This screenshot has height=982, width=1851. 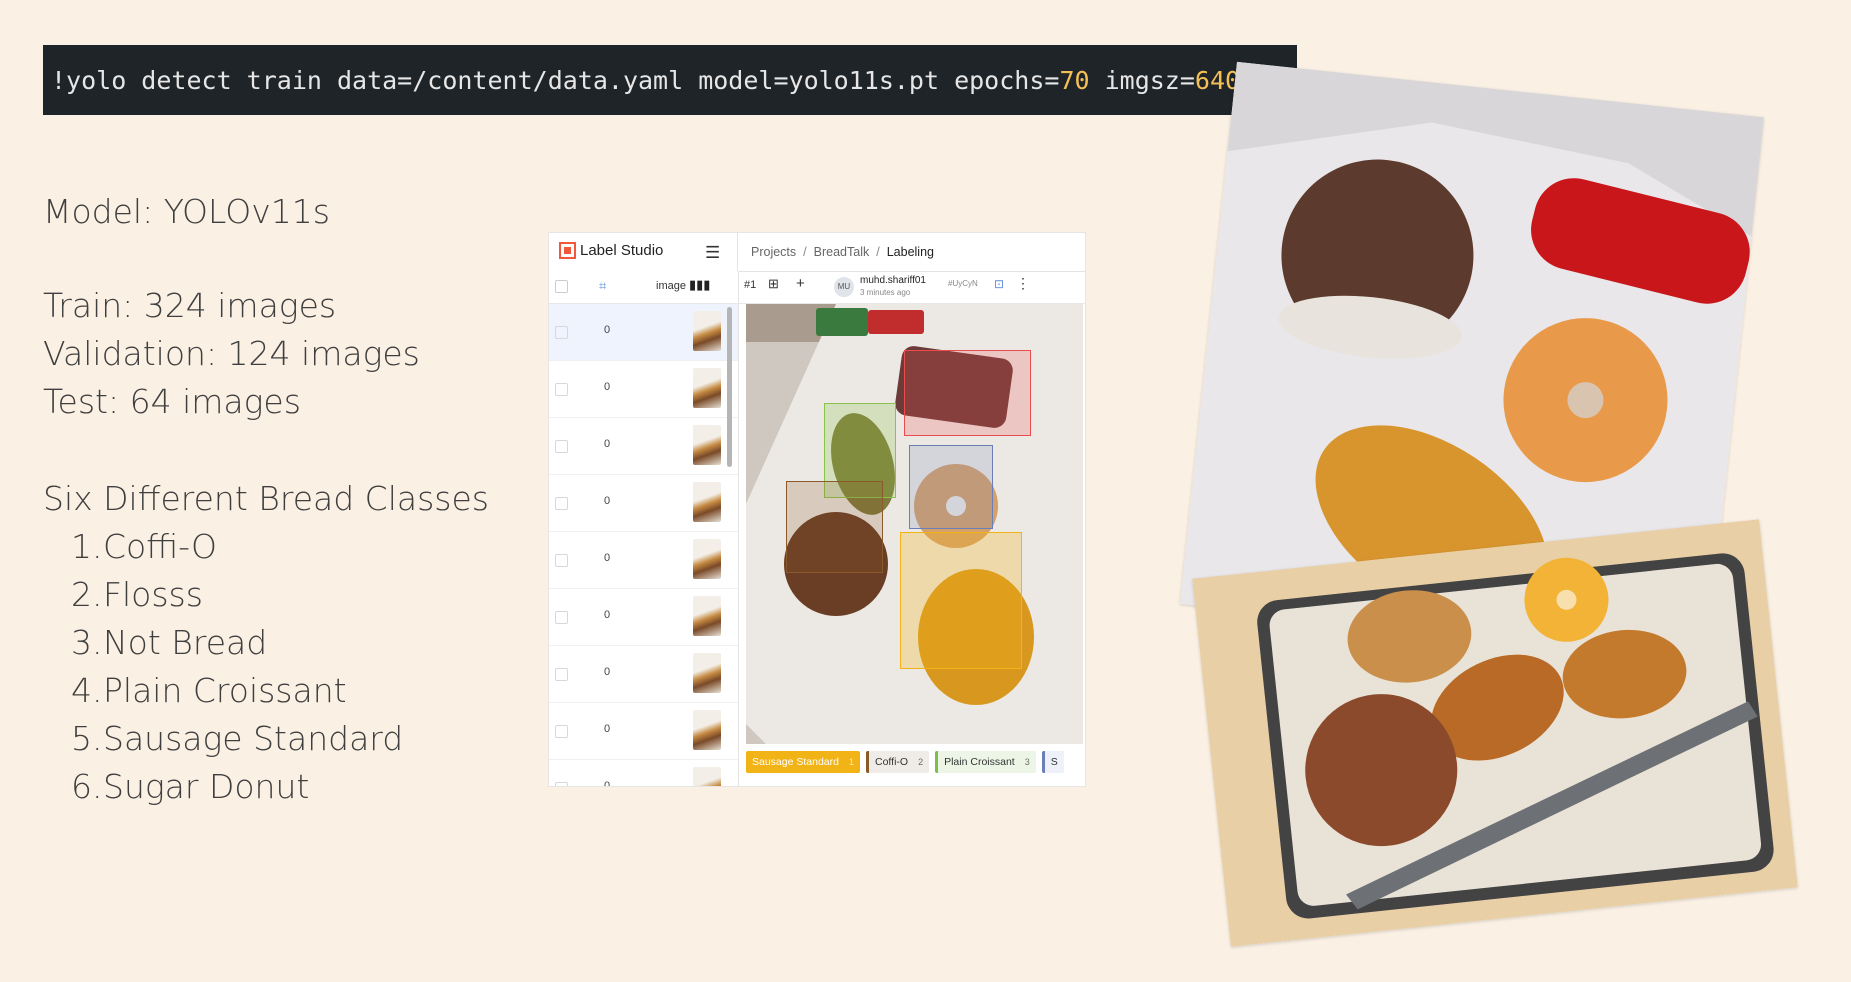 What do you see at coordinates (643, 287) in the screenshot?
I see `task-list-header: ⌗ image ▮▮▮` at bounding box center [643, 287].